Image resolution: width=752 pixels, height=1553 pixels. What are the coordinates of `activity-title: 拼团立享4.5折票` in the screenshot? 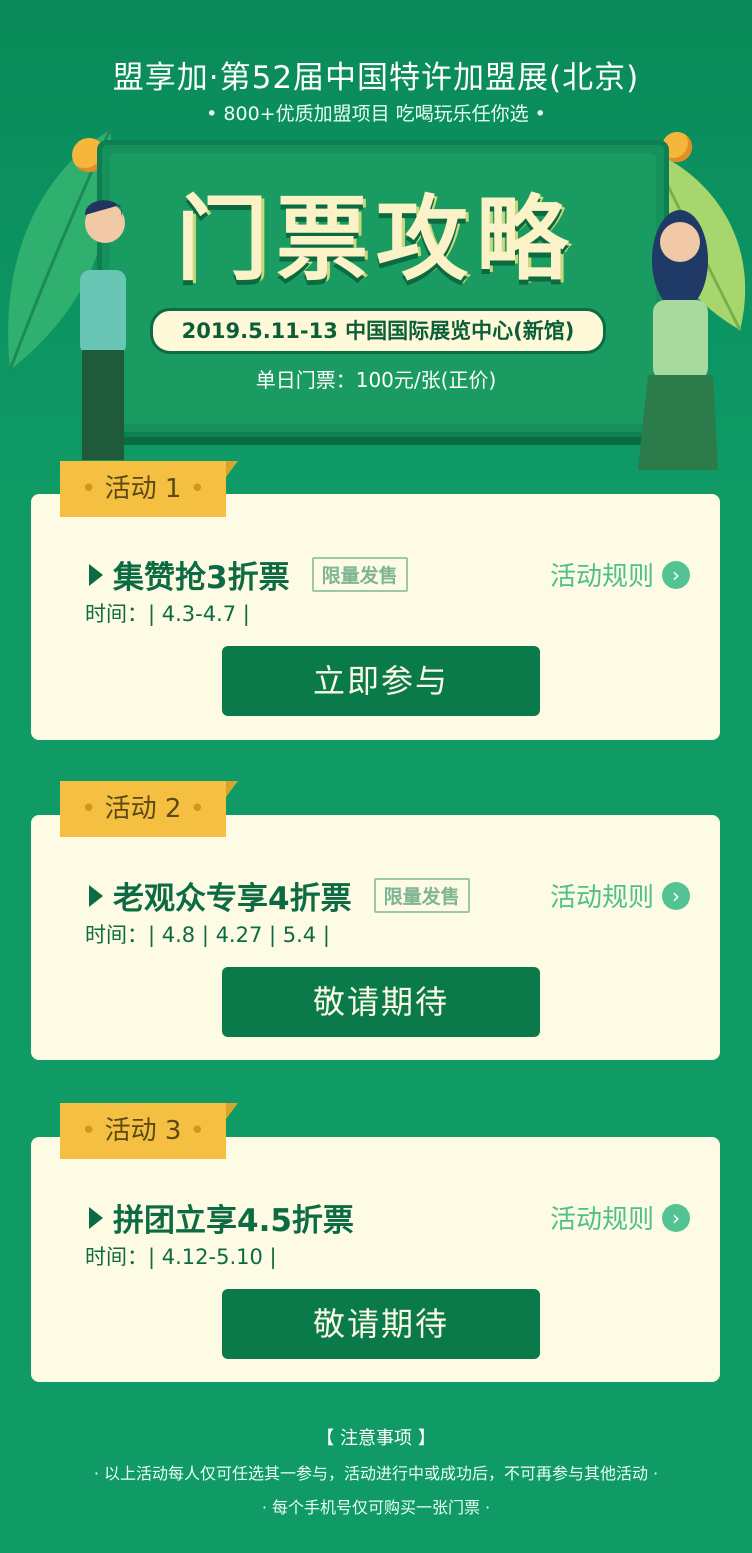 It's located at (233, 1221).